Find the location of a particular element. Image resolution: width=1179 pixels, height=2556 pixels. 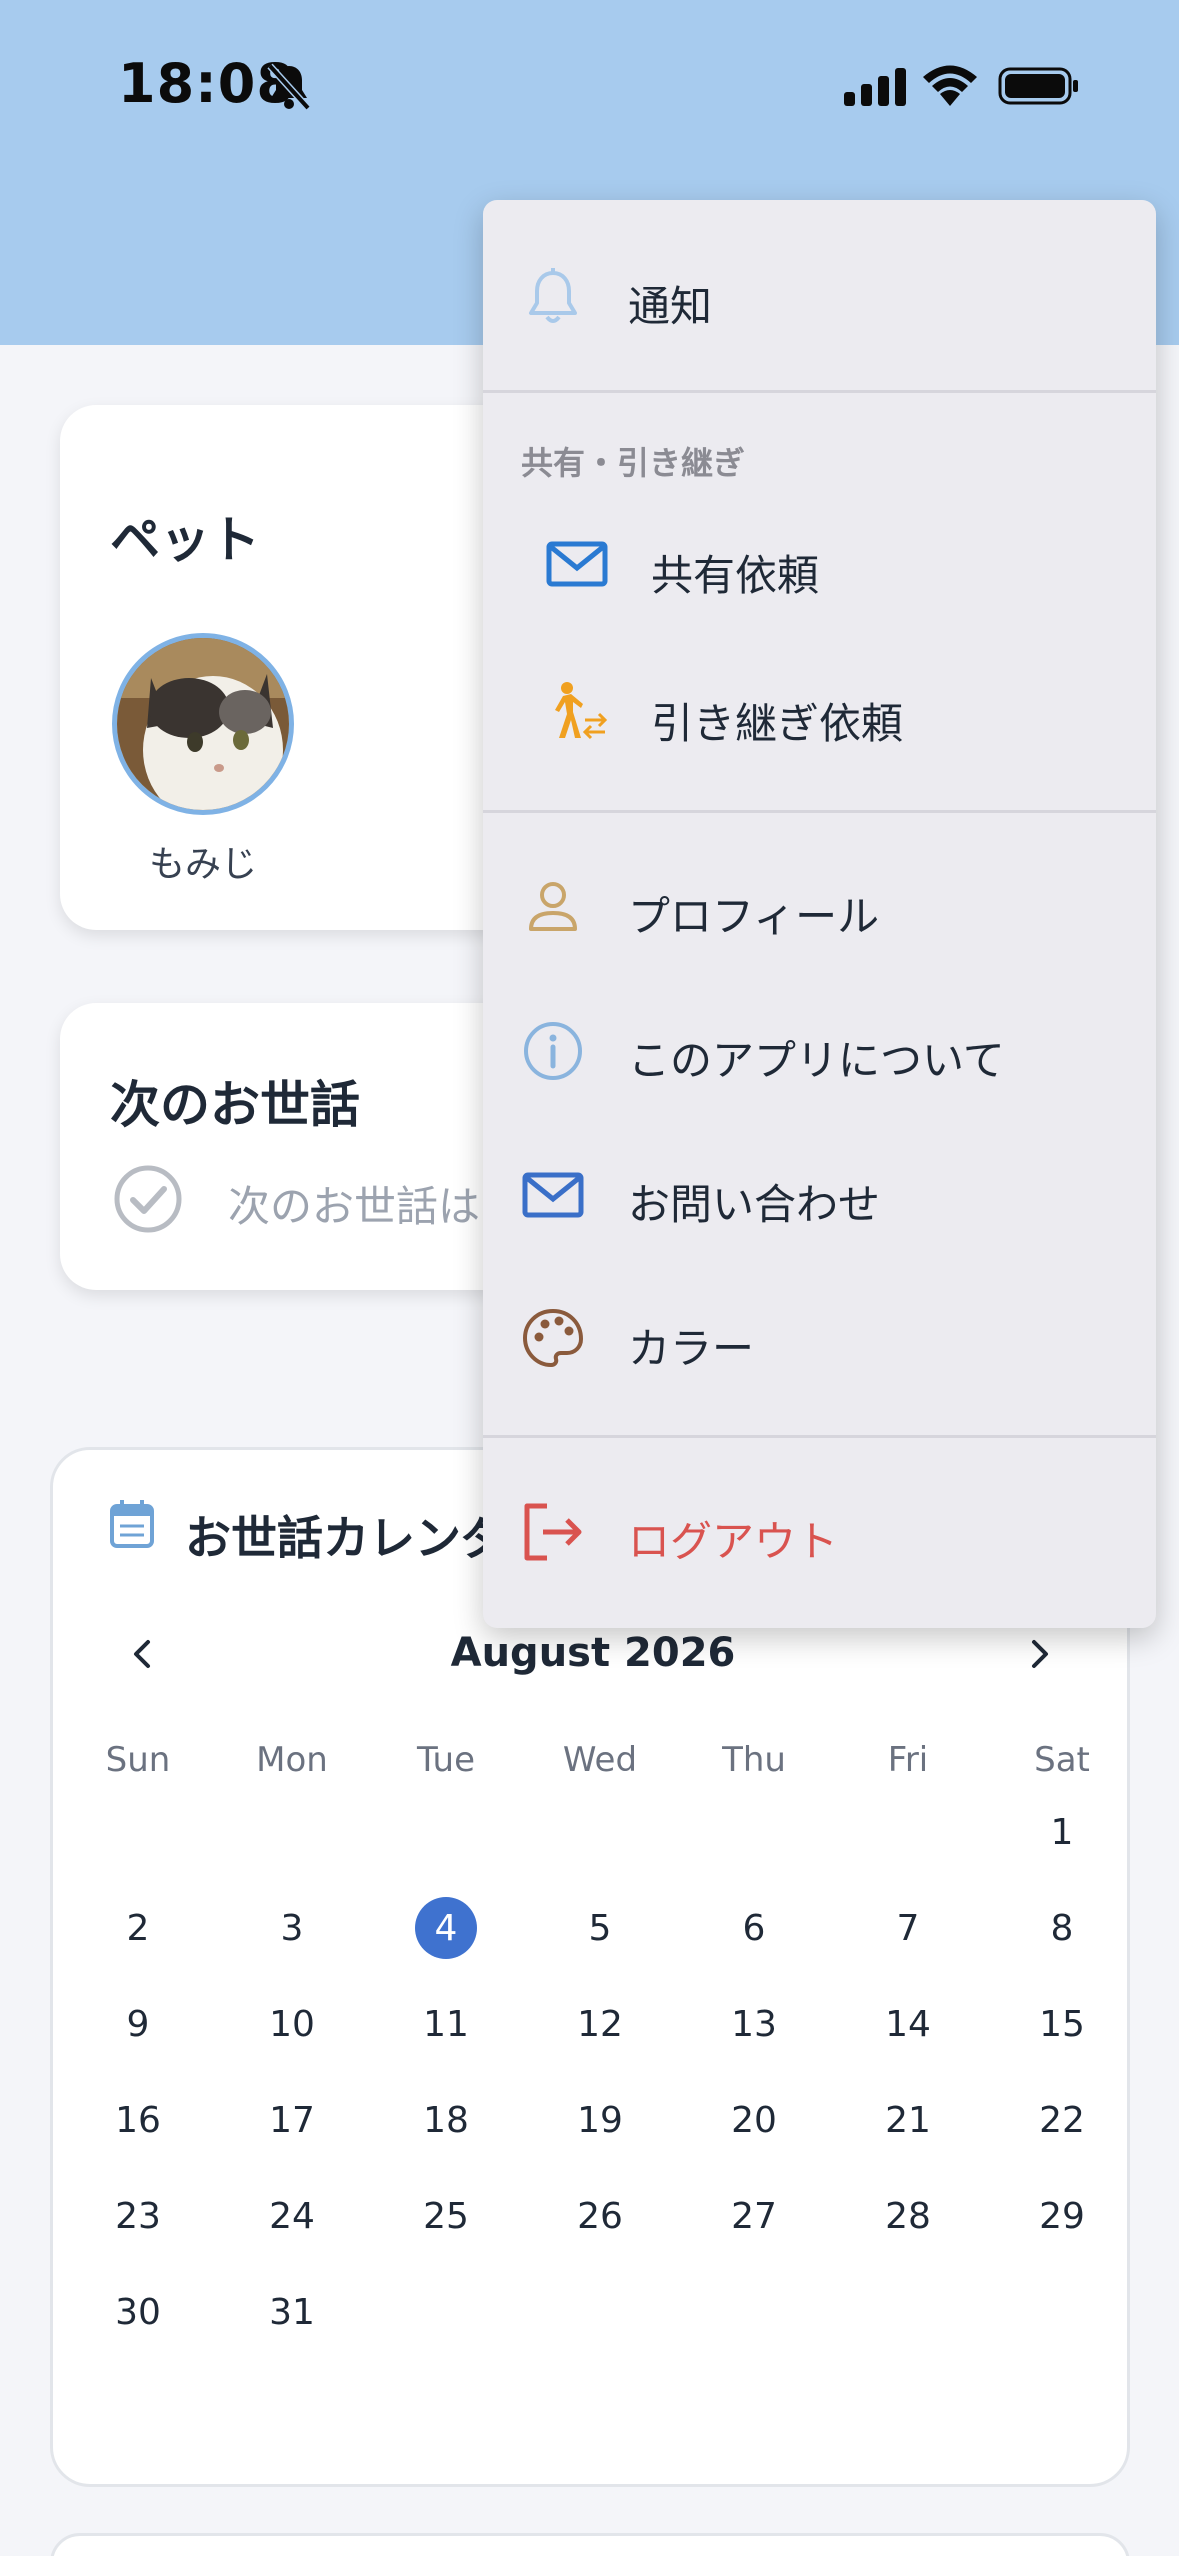

calendar-day: 21 is located at coordinates (908, 2120).